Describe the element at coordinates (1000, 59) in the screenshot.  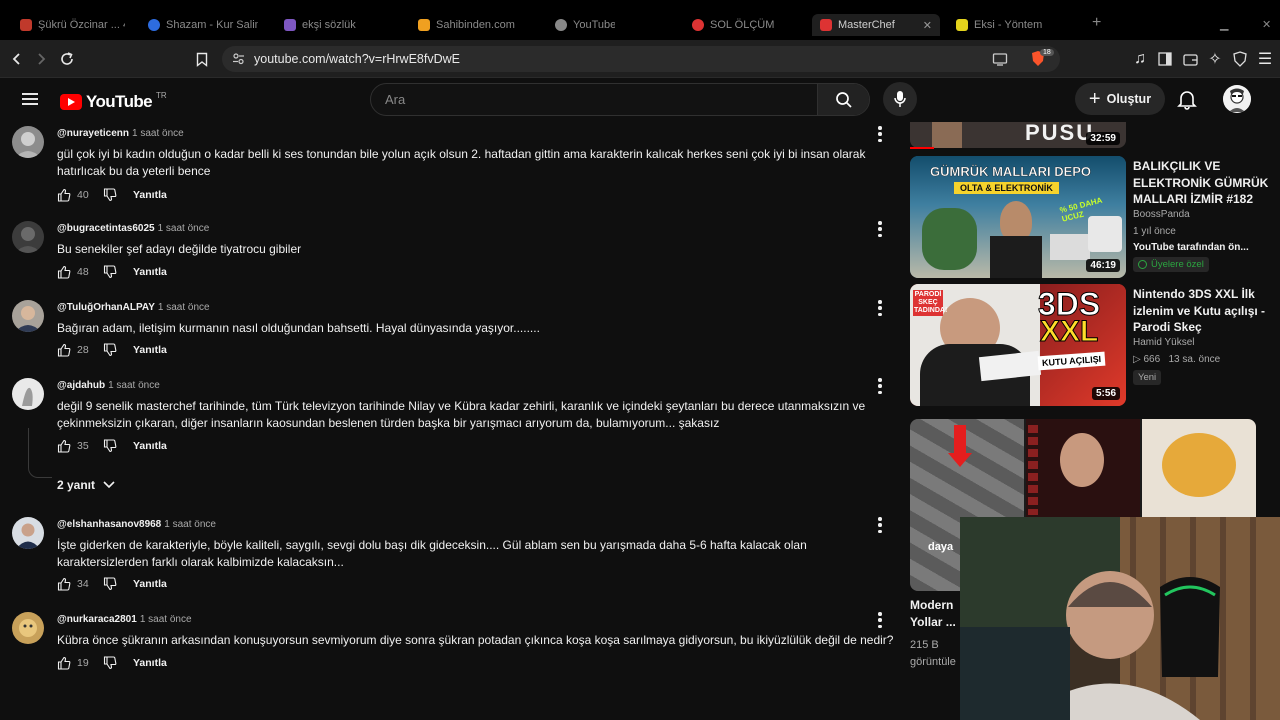
I see `cast-icon` at that location.